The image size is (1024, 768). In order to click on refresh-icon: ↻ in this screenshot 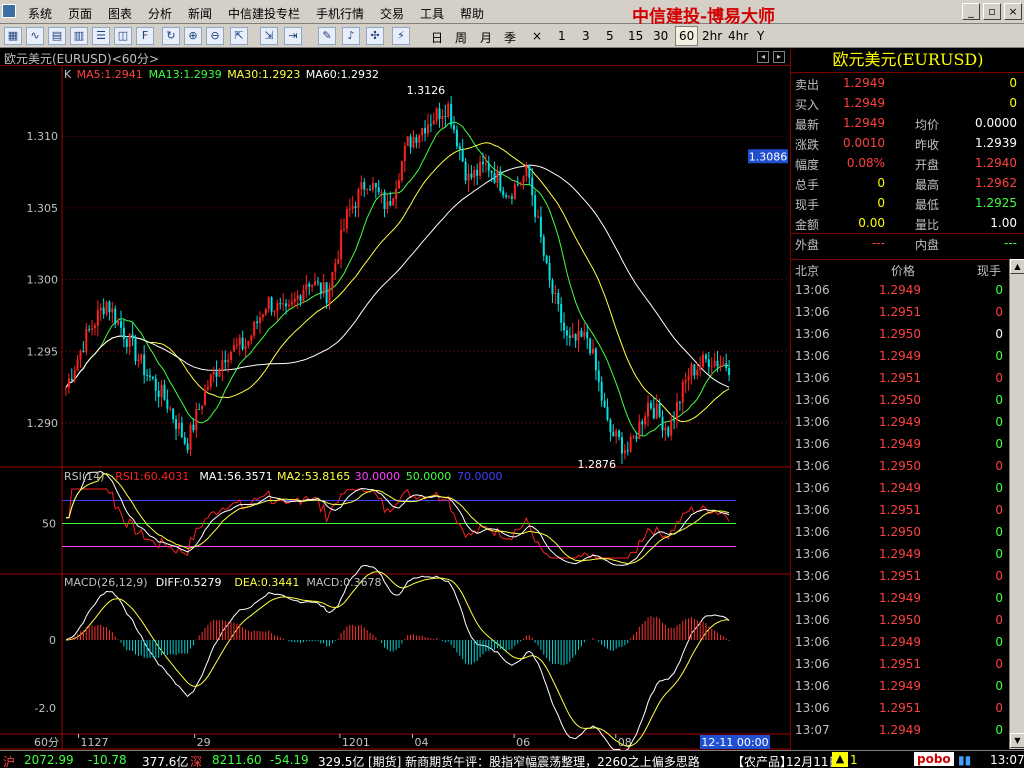, I will do `click(171, 36)`.